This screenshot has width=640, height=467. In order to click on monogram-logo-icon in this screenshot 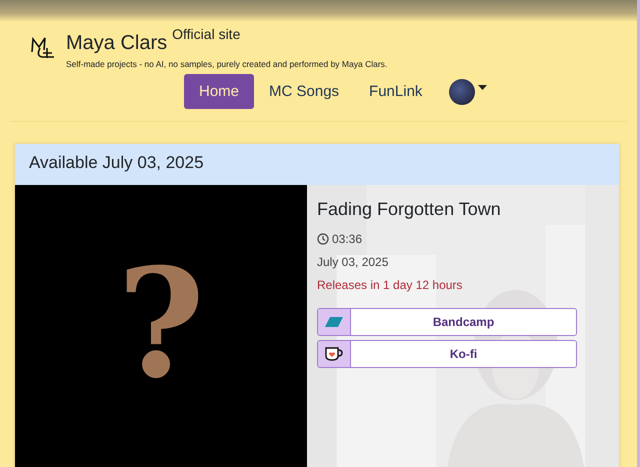, I will do `click(43, 48)`.